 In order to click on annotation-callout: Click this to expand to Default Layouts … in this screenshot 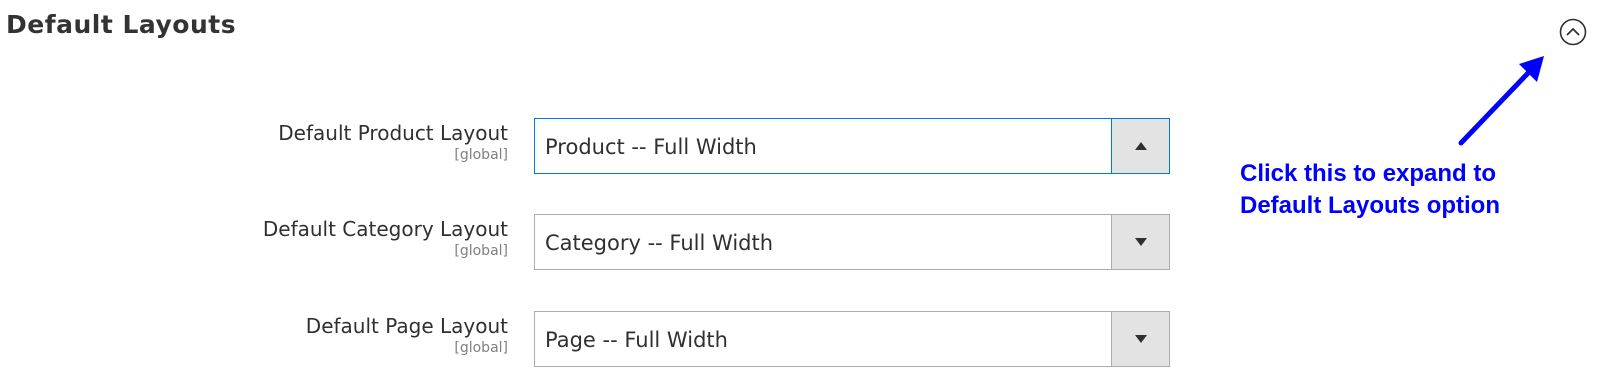, I will do `click(1370, 190)`.